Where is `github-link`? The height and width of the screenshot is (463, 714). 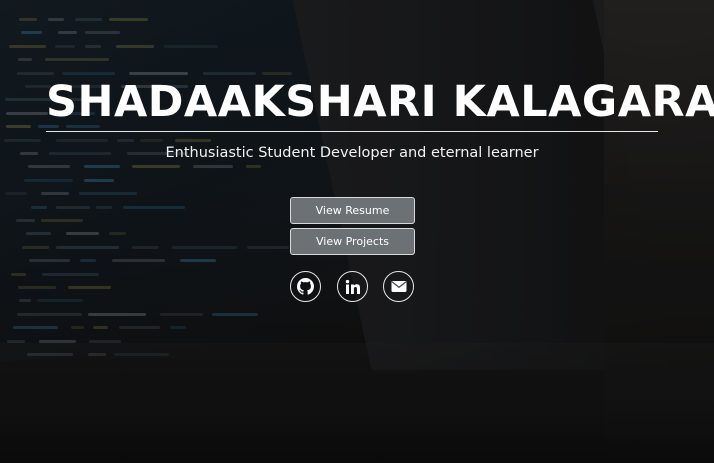 github-link is located at coordinates (305, 286).